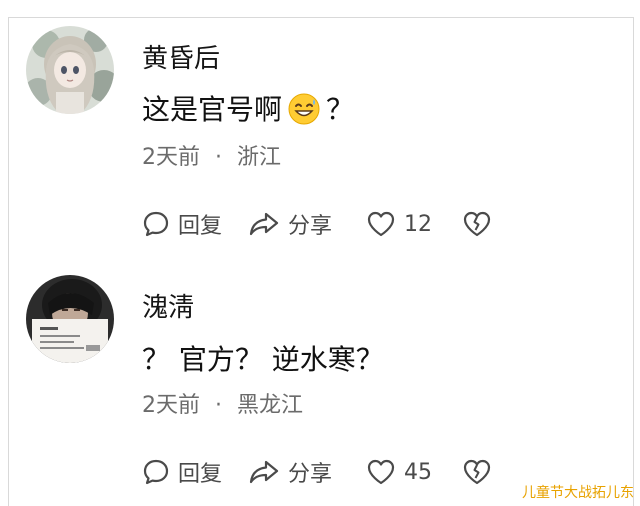 The height and width of the screenshot is (506, 640). What do you see at coordinates (168, 308) in the screenshot?
I see `username: 溾淸` at bounding box center [168, 308].